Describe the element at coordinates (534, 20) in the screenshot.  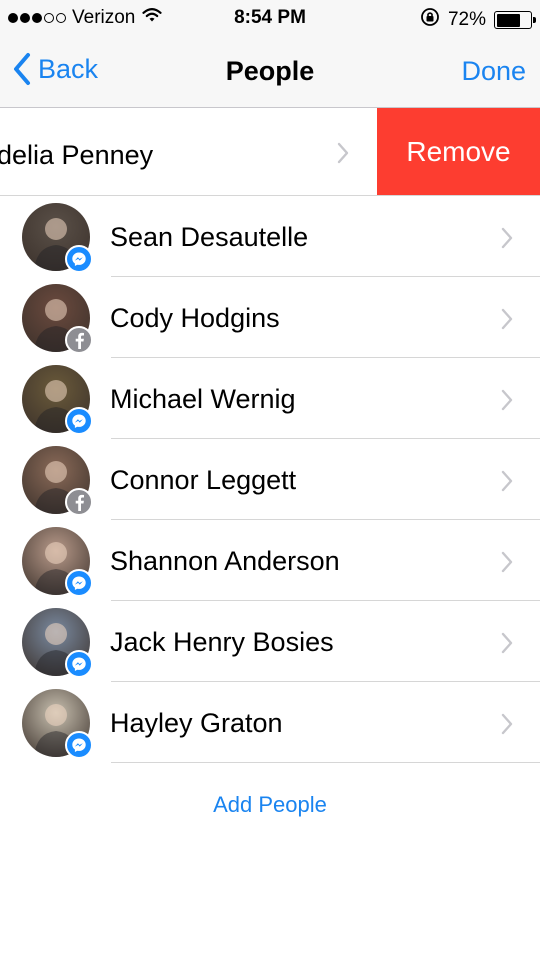
I see `battery-tip` at that location.